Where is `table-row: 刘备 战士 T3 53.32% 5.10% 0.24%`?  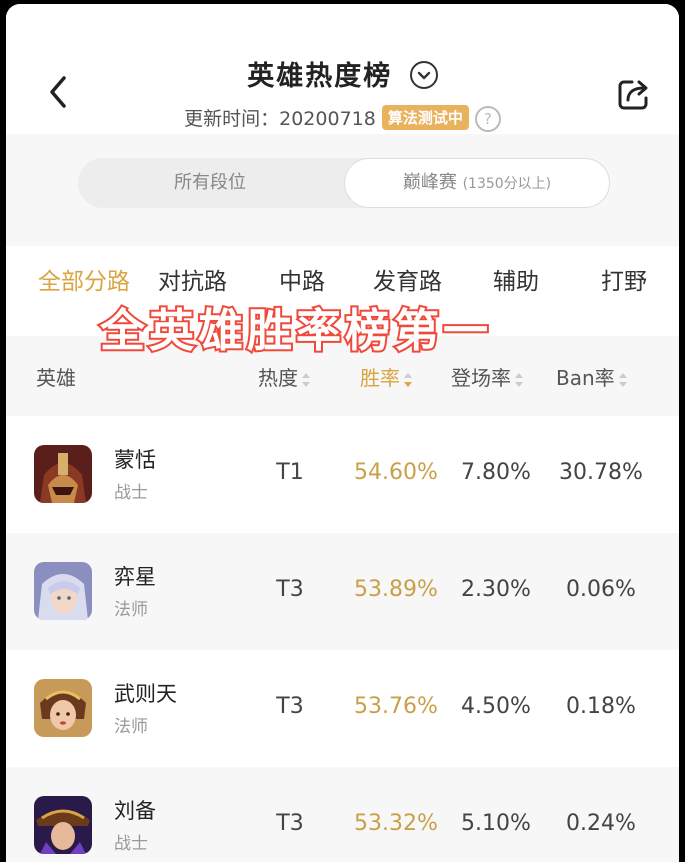 table-row: 刘备 战士 T3 53.32% 5.10% 0.24% is located at coordinates (342, 814).